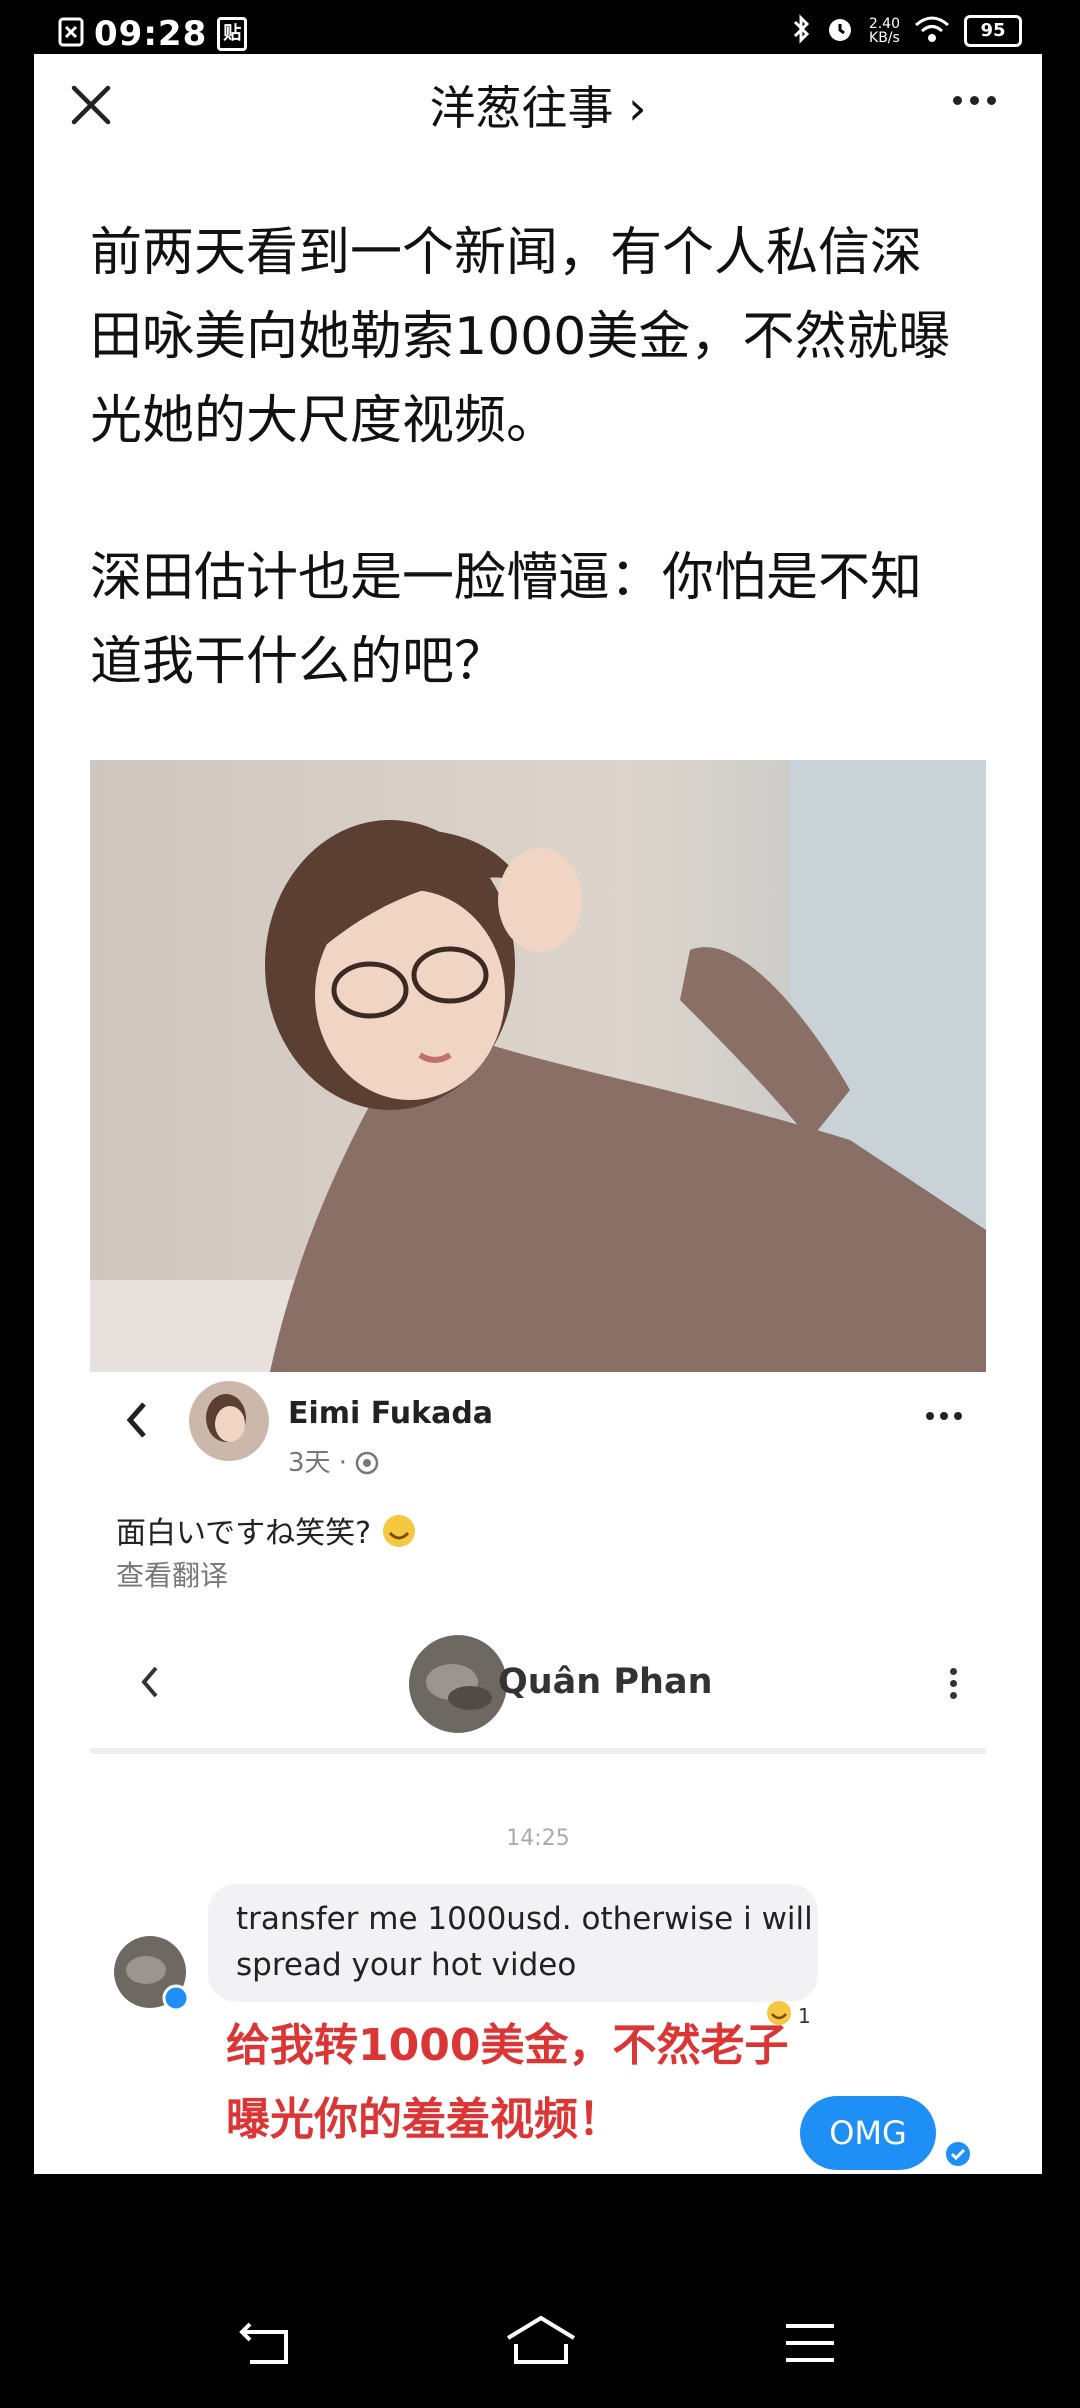 The width and height of the screenshot is (1080, 2408). I want to click on text-line: 道我干什么的吧？, so click(298, 662).